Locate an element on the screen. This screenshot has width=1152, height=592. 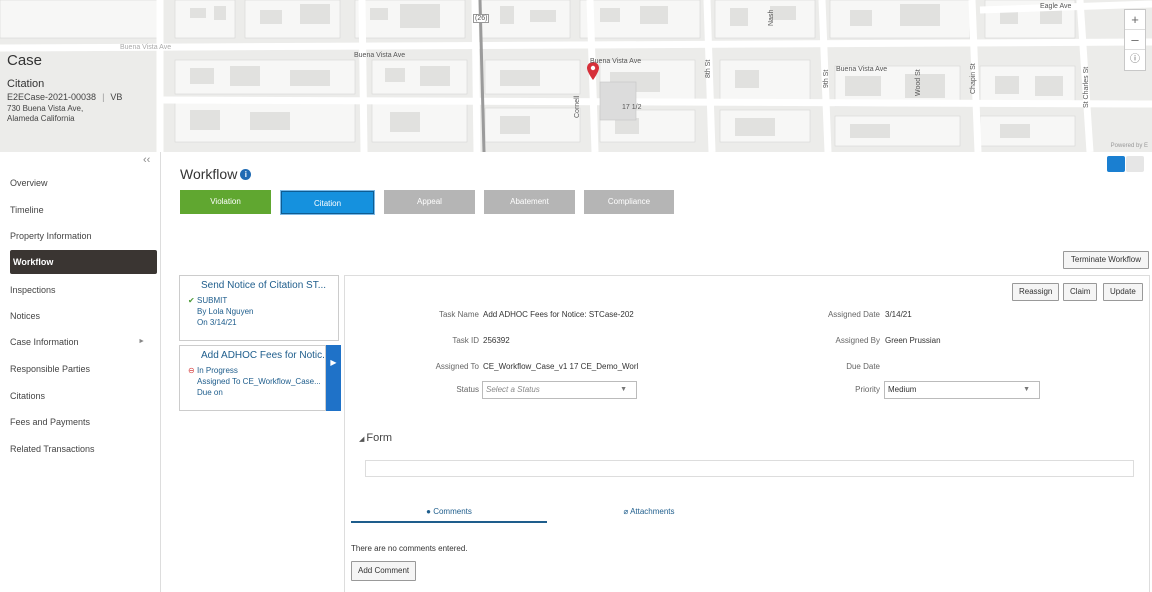
street-label: Cornell is located at coordinates (577, 106).